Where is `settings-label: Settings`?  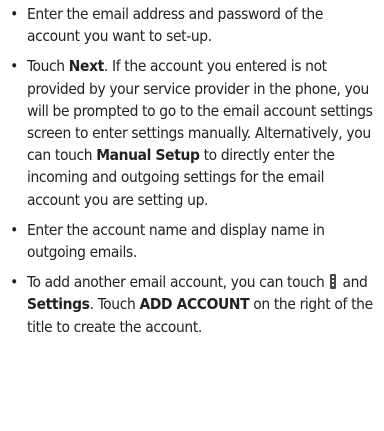
settings-label: Settings is located at coordinates (58, 304).